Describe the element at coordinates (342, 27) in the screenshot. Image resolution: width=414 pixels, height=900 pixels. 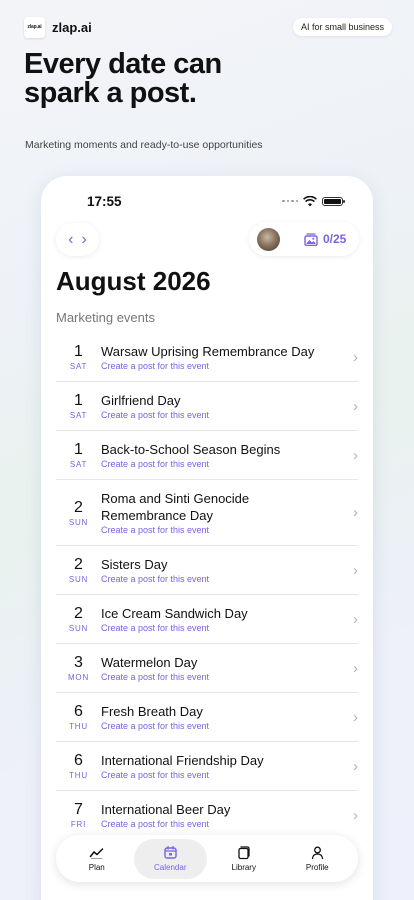
I see `tagline-badge: AI for small business` at that location.